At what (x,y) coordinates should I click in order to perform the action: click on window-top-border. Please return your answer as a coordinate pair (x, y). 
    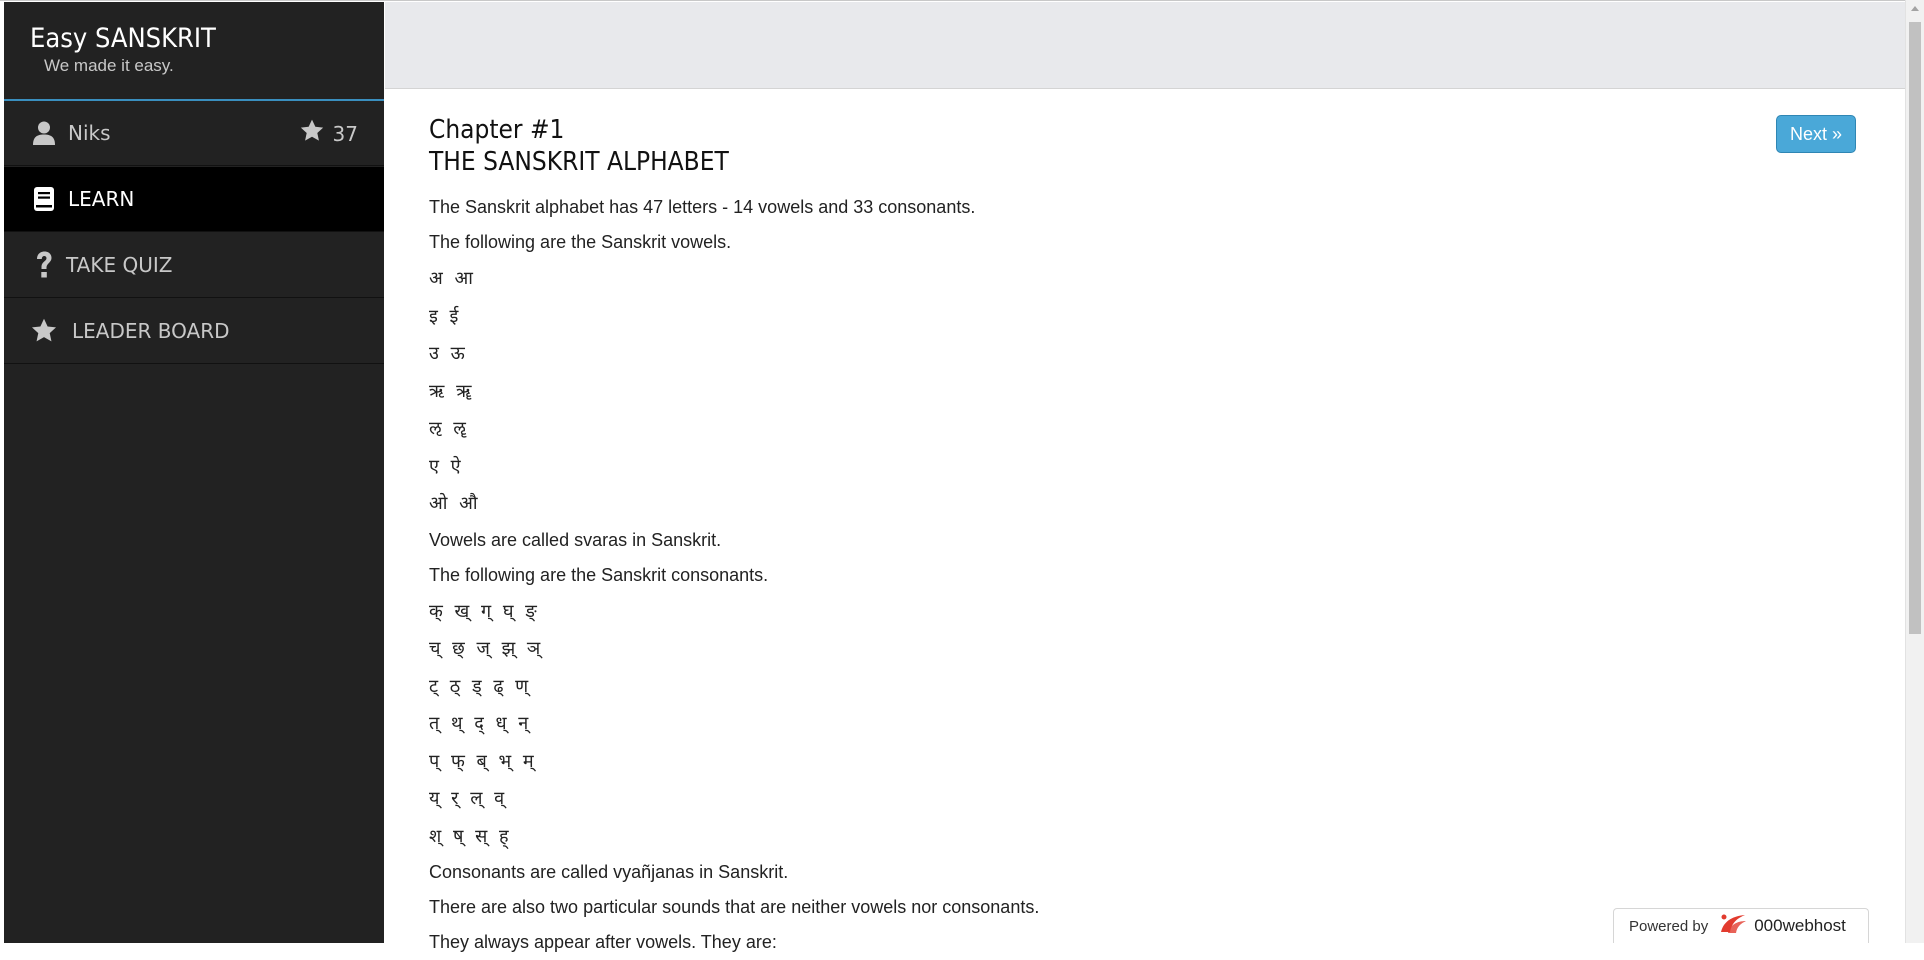
    Looking at the image, I should click on (952, 0).